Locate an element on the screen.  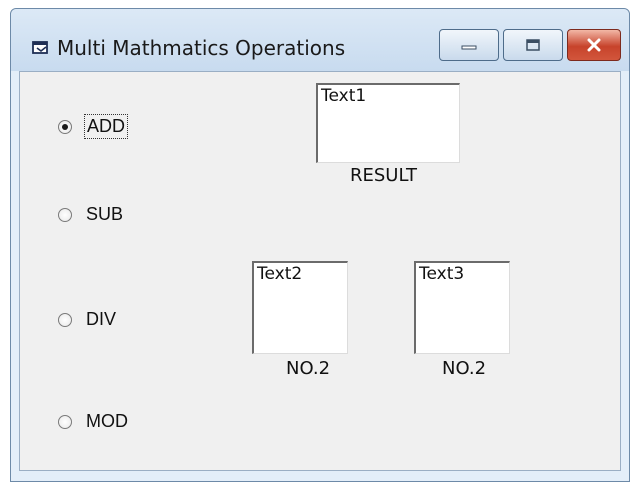
radio-mod: MOD is located at coordinates (94, 421).